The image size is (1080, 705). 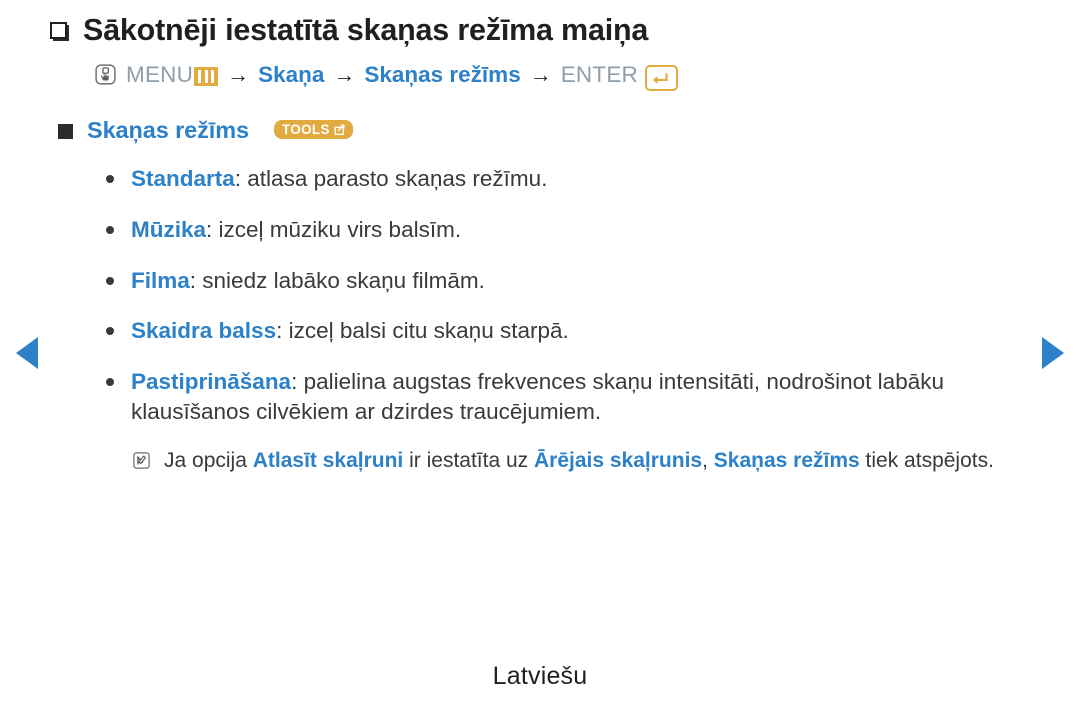 I want to click on enter-return-icon, so click(x=661, y=77).